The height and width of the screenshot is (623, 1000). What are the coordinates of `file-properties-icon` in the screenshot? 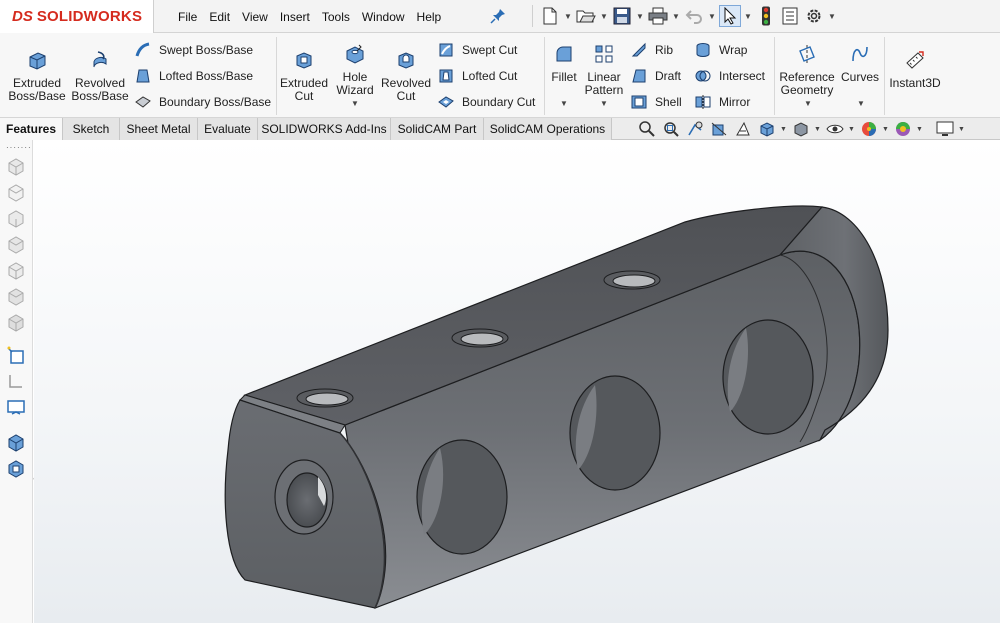 It's located at (790, 16).